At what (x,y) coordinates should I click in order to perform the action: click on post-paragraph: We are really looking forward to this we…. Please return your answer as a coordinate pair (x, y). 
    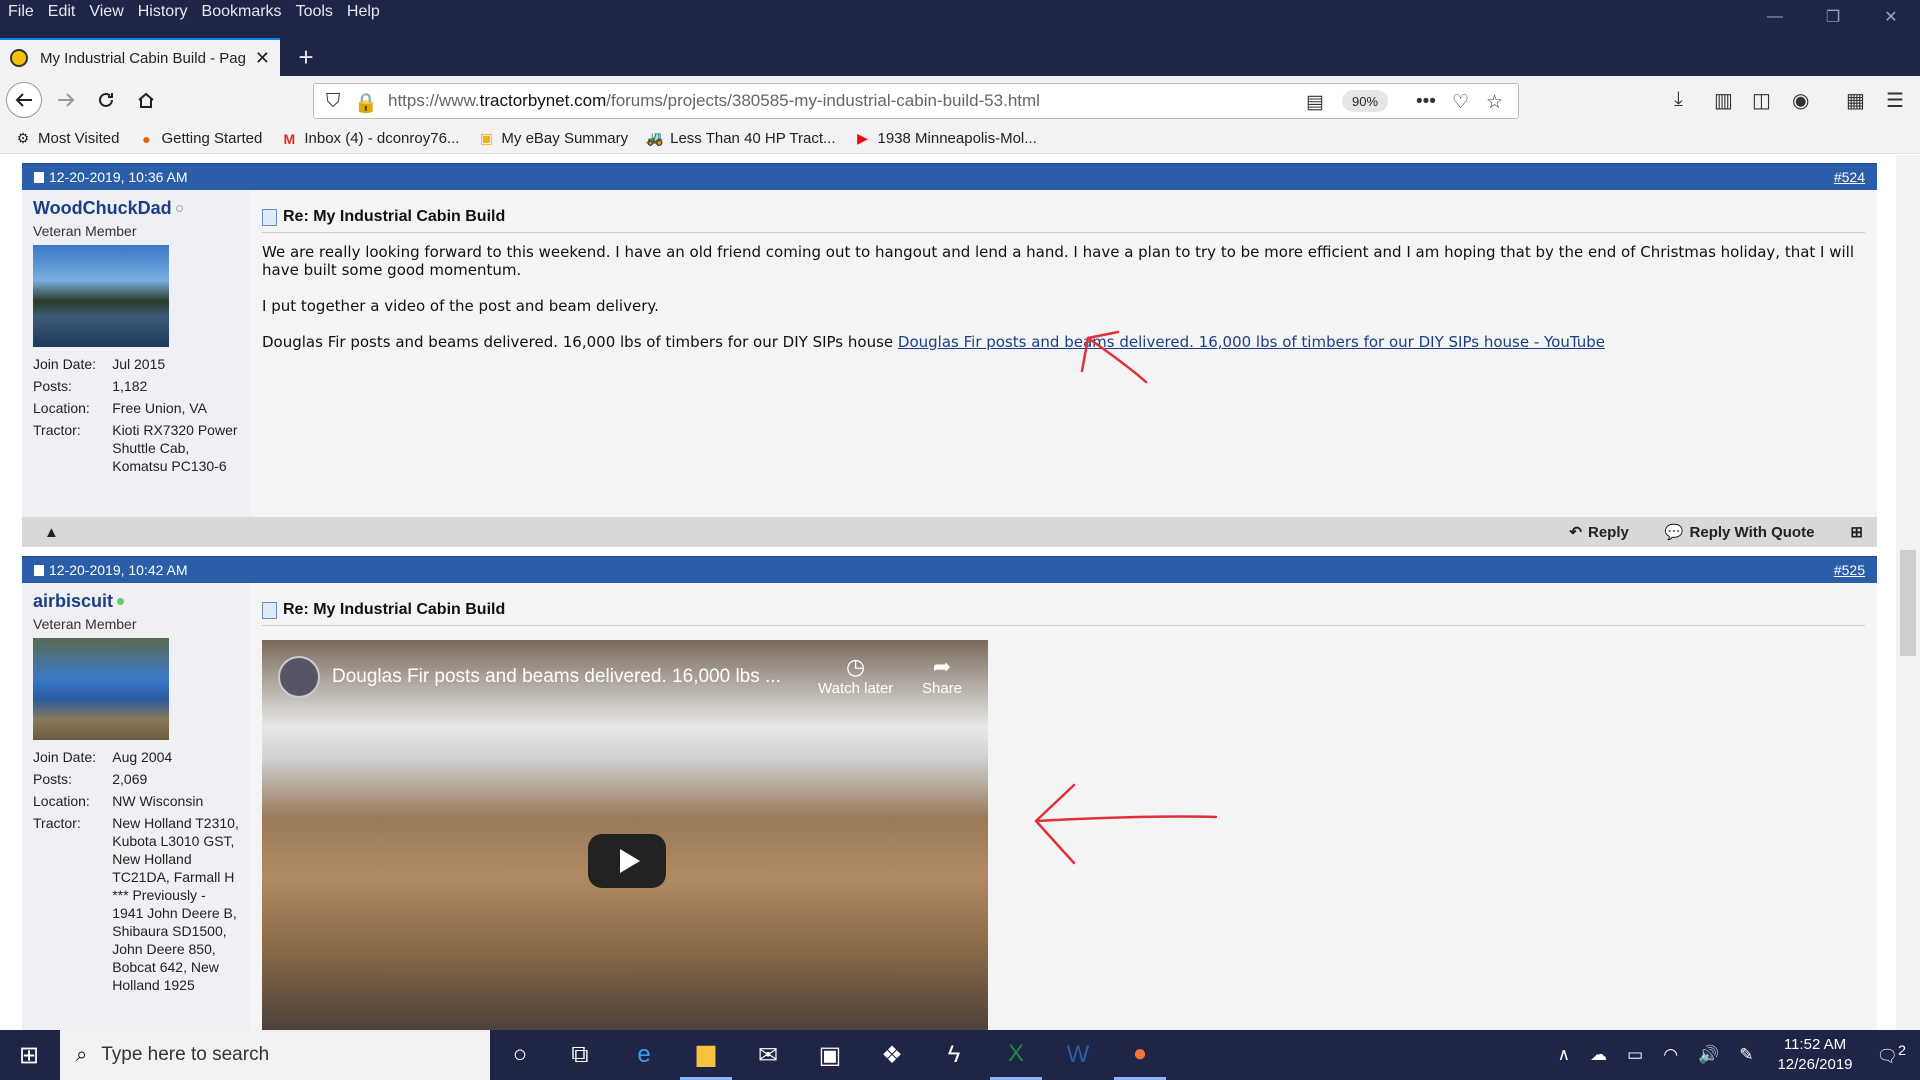
    Looking at the image, I should click on (1058, 261).